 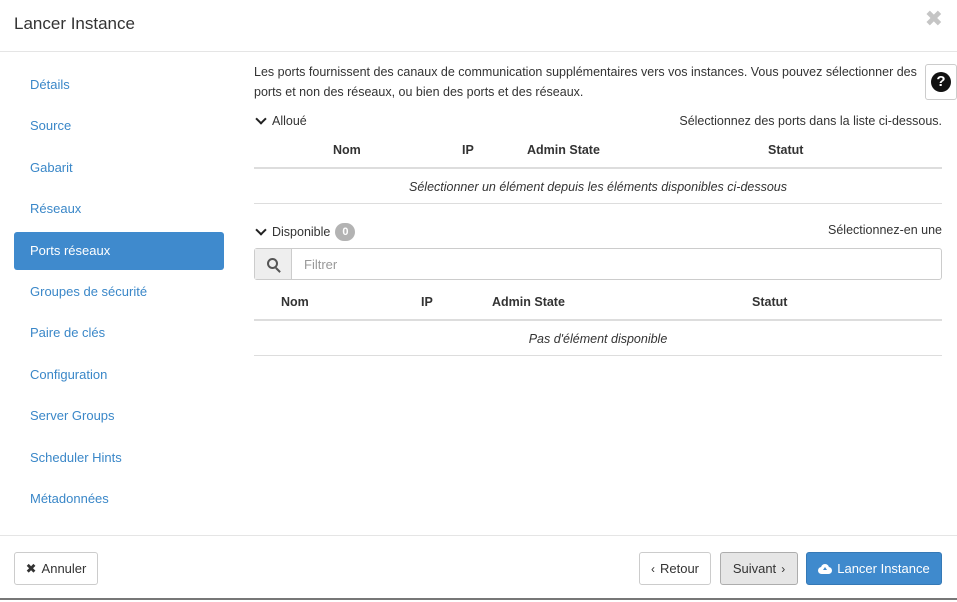 I want to click on available-toggle: Disponible 0, so click(x=305, y=232).